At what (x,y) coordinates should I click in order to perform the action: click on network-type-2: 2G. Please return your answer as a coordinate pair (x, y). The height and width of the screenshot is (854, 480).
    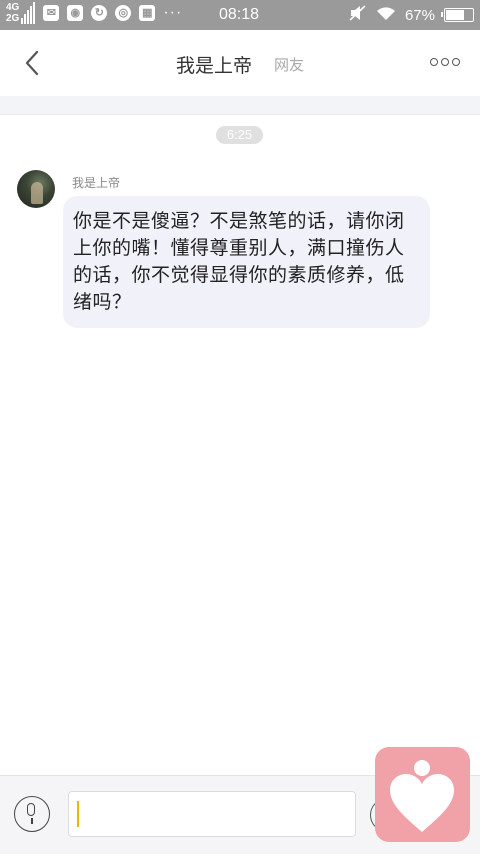
    Looking at the image, I should click on (13, 18).